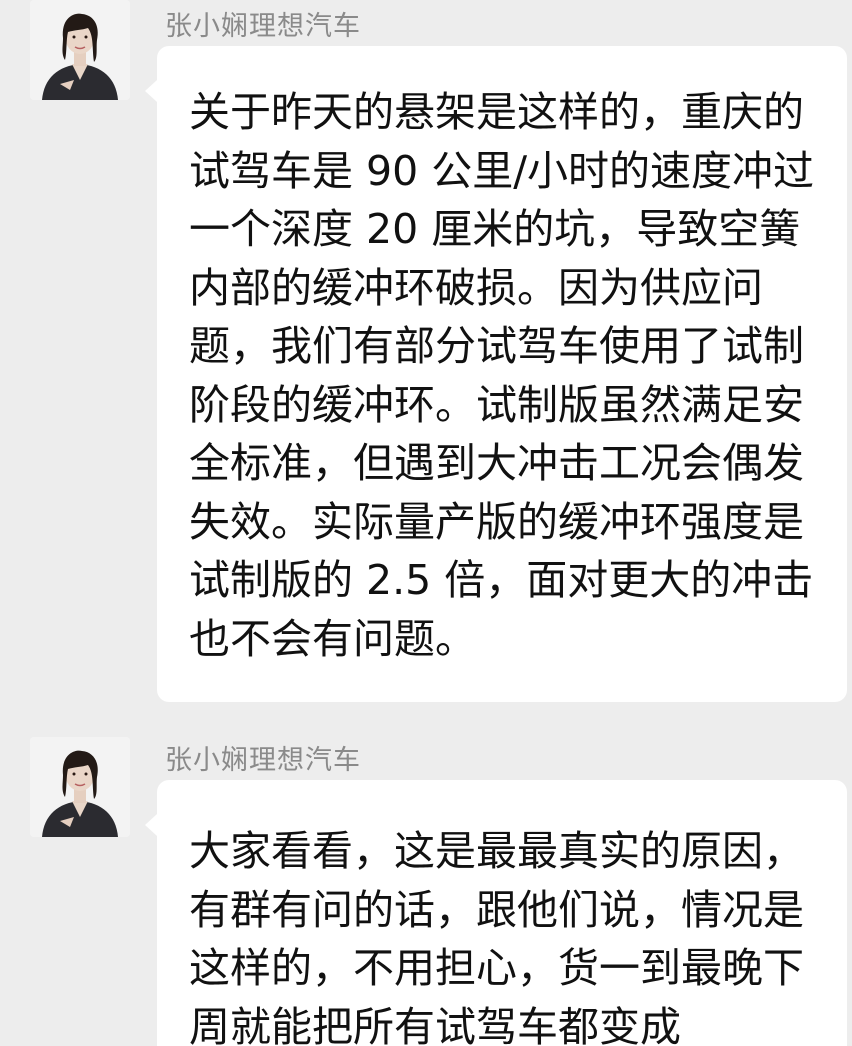 The image size is (852, 1046). I want to click on message-line: 内部的缓冲环破损。因为供应问, so click(476, 287).